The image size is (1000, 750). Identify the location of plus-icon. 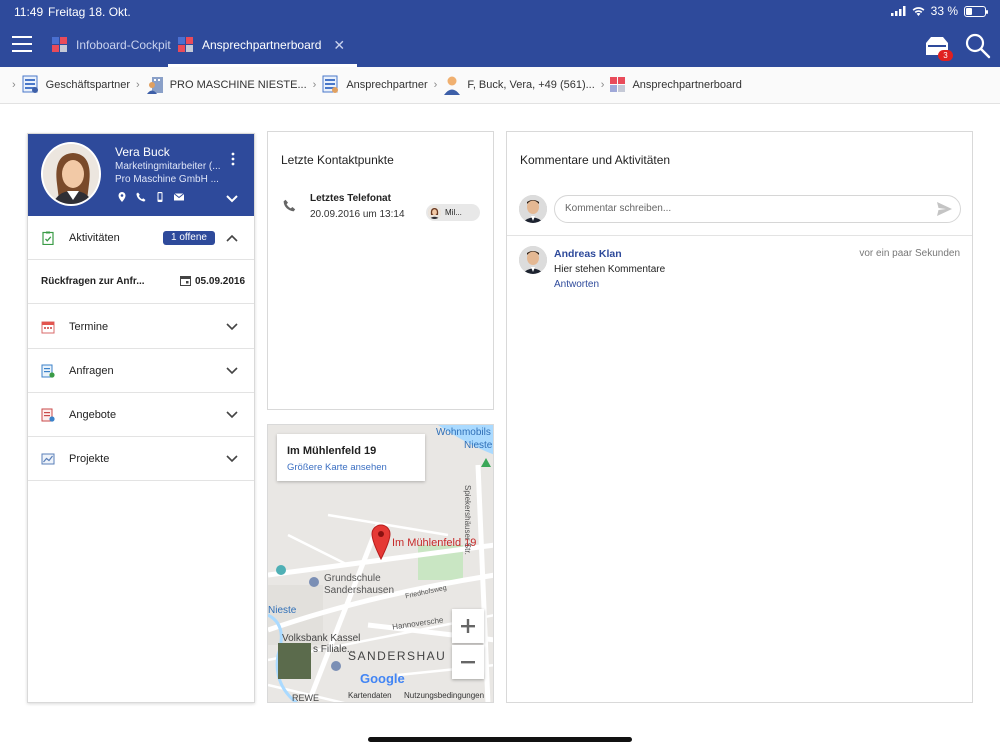
(468, 626).